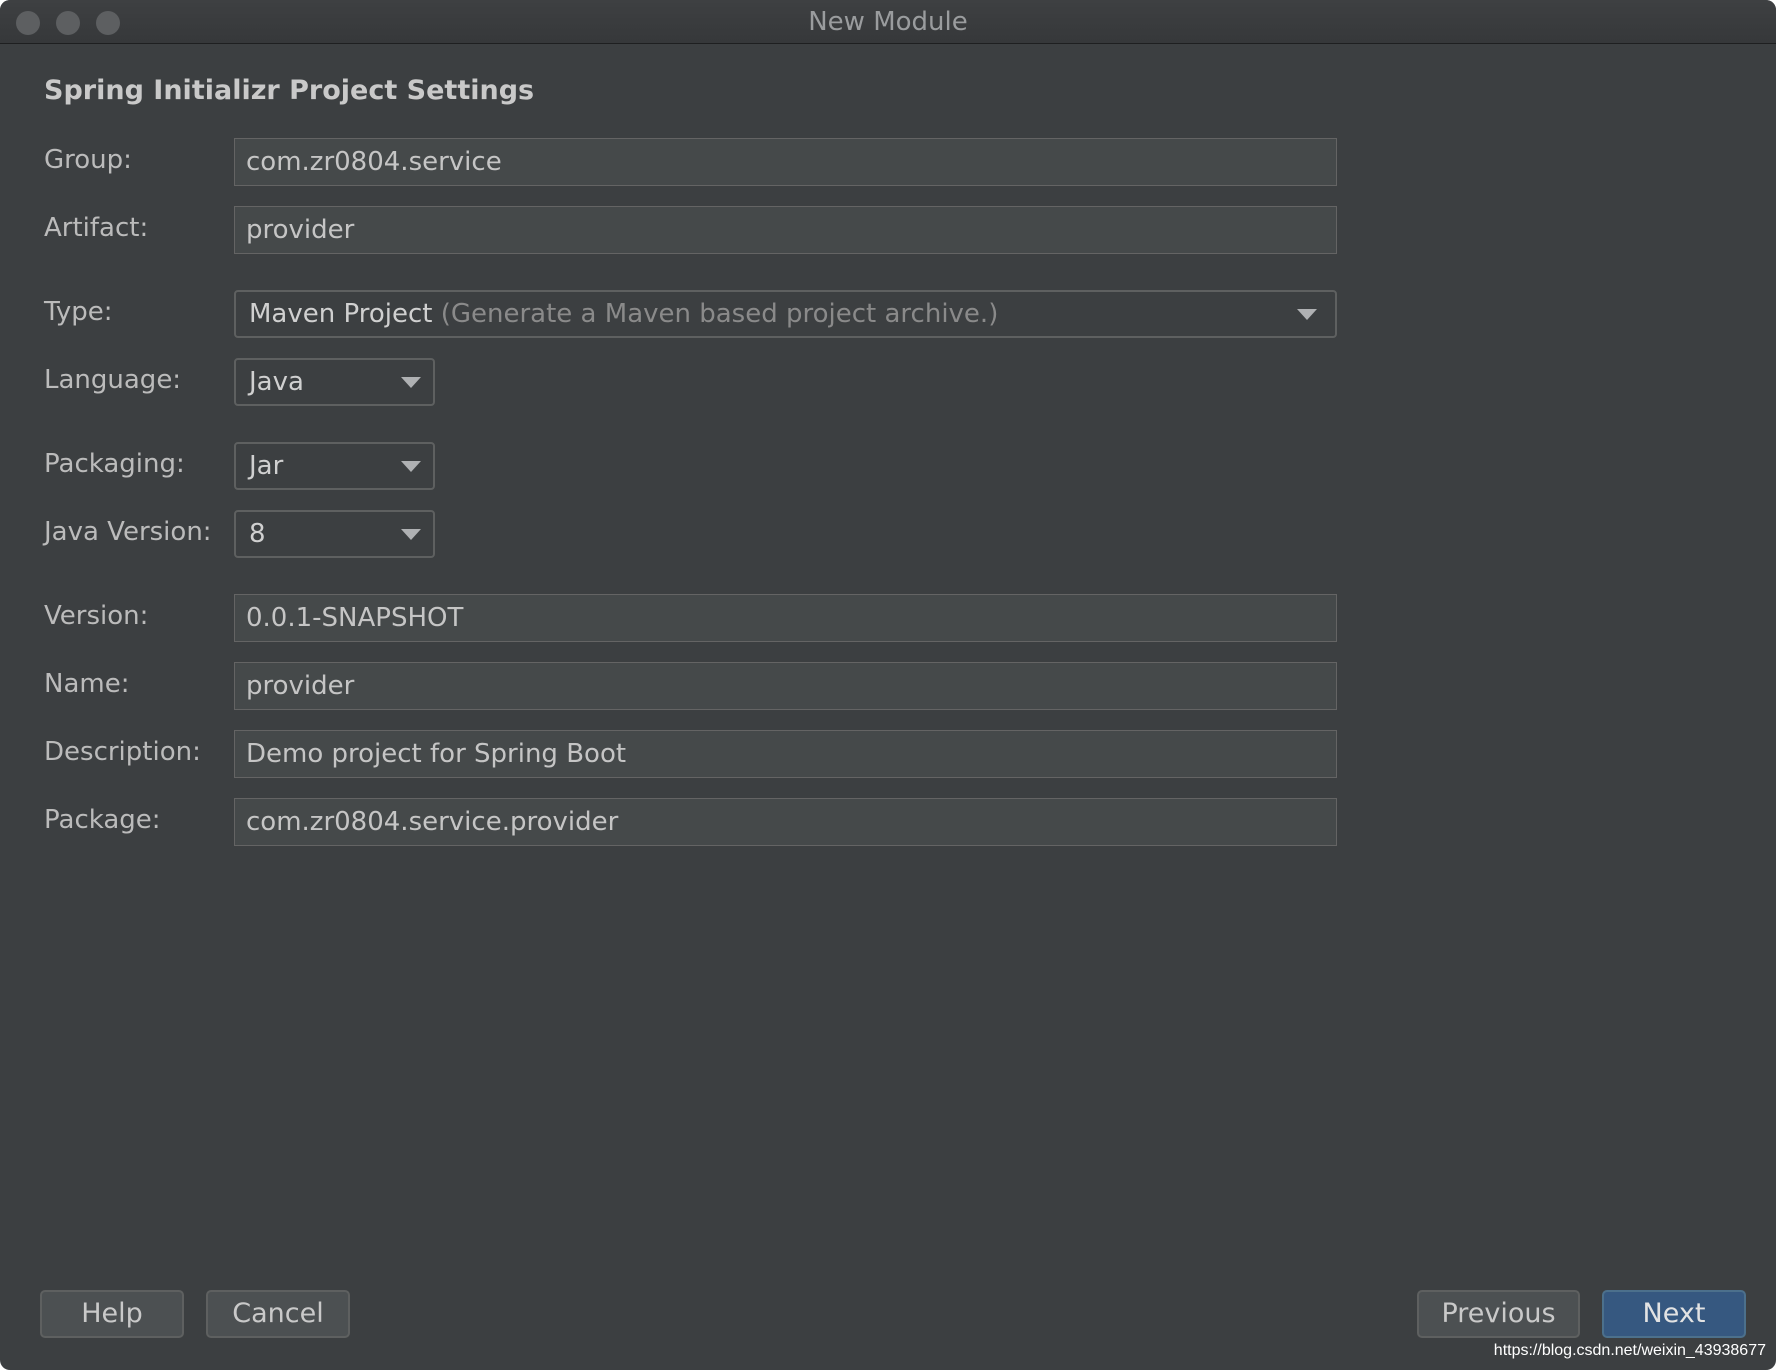 This screenshot has height=1370, width=1776. Describe the element at coordinates (785, 754) in the screenshot. I see `description-field: Demo project for Spring Boot` at that location.